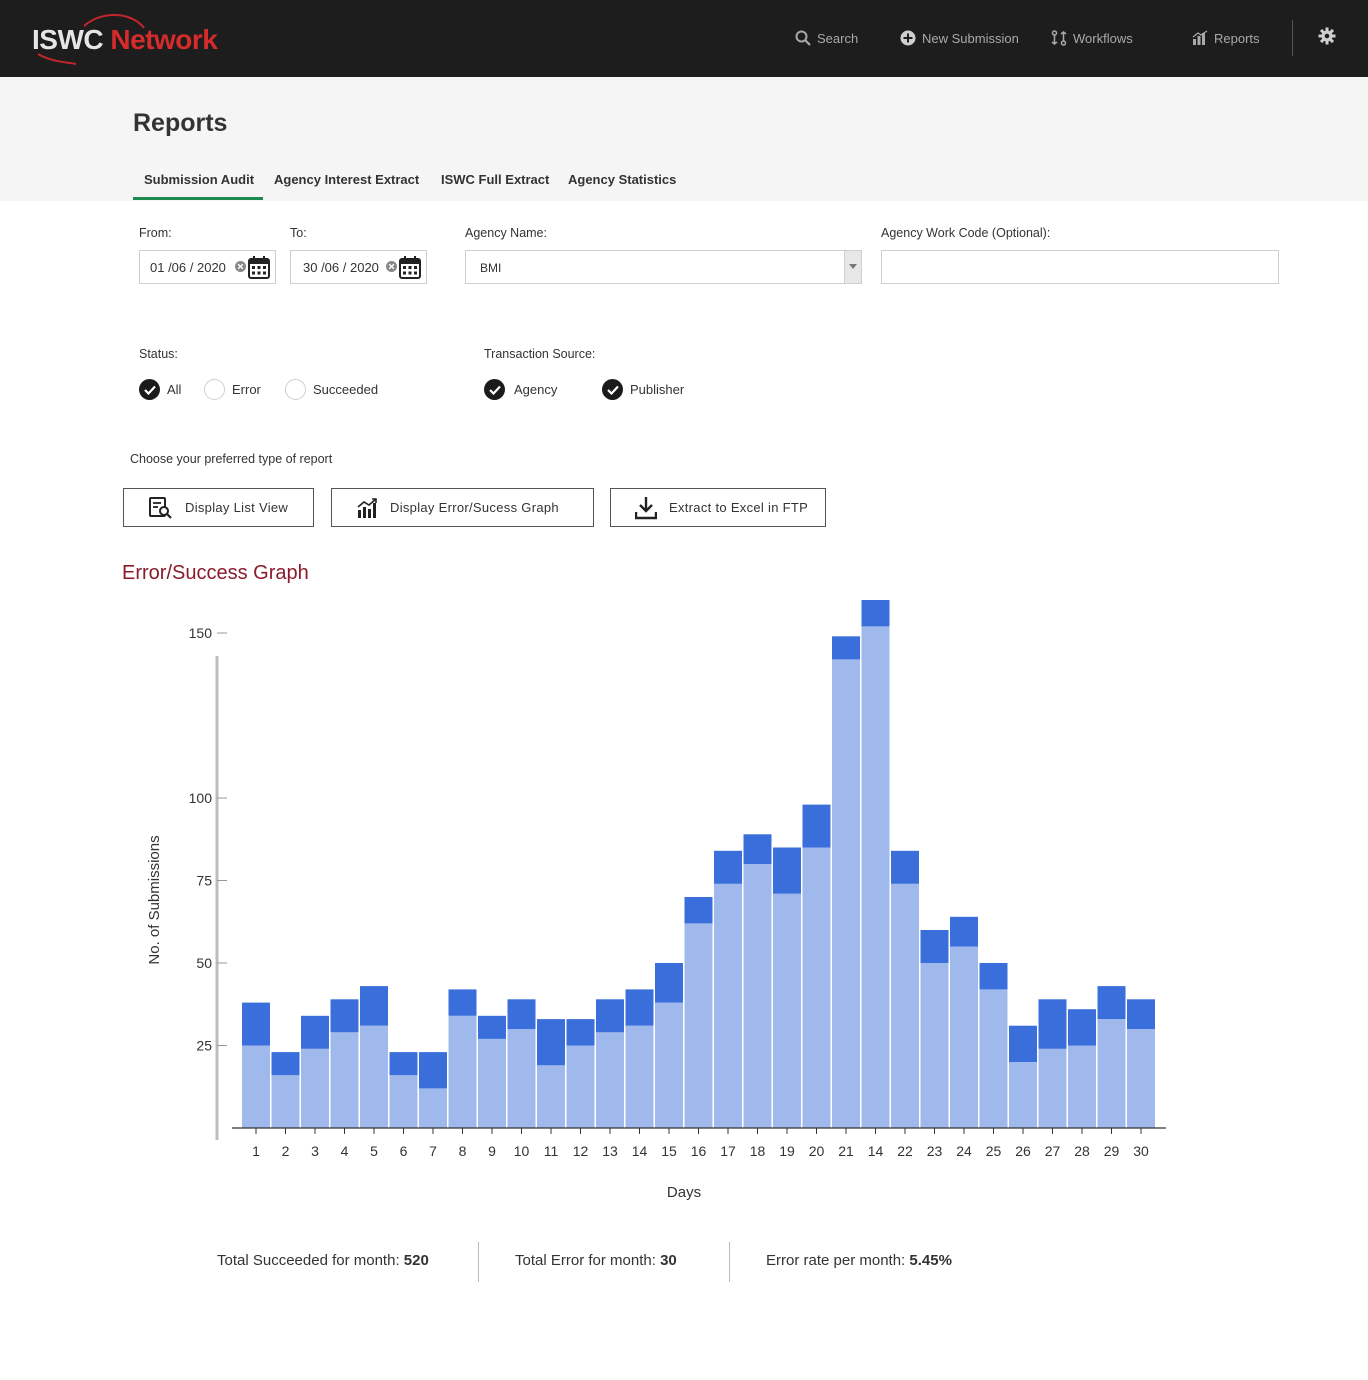 Image resolution: width=1368 pixels, height=1380 pixels. Describe the element at coordinates (930, 1260) in the screenshot. I see `error-rate-value: 5.45%` at that location.